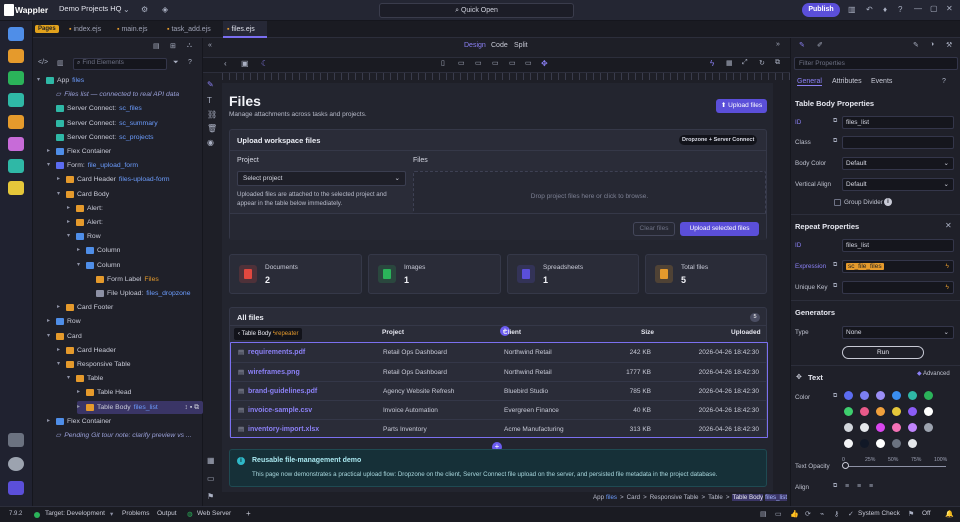  I want to click on tree-node: ▾ Card Body, so click(83, 194).